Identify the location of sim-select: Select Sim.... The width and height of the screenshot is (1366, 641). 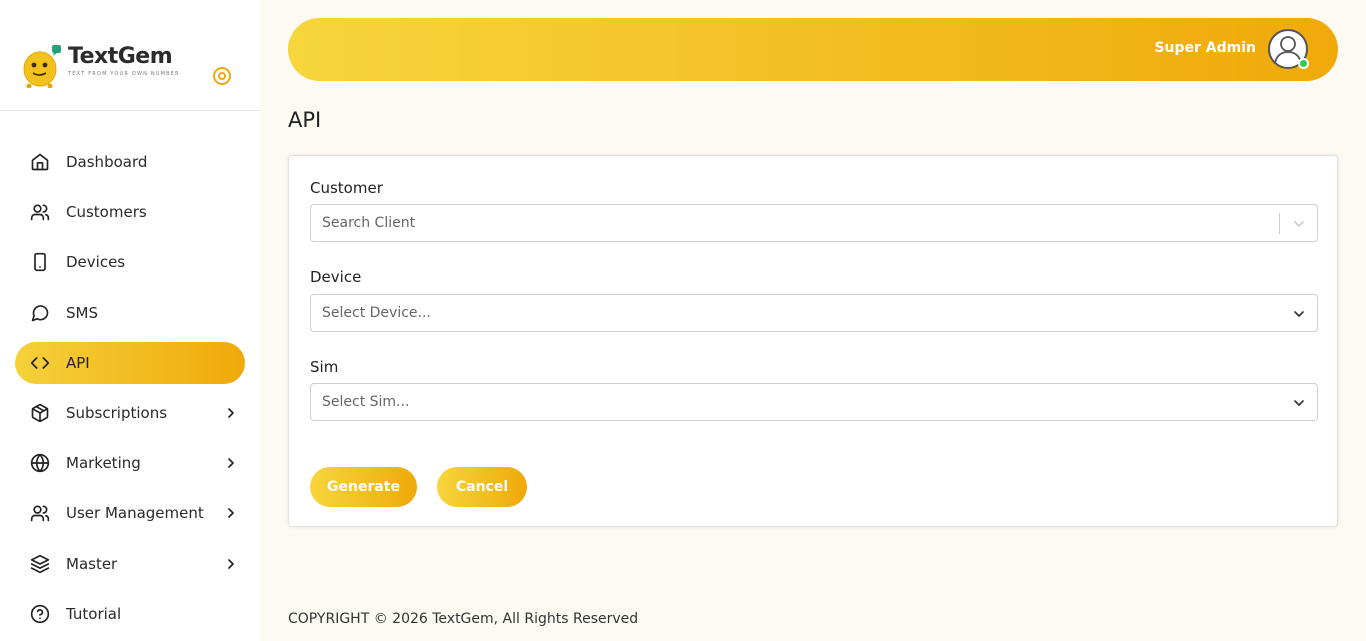
(814, 402).